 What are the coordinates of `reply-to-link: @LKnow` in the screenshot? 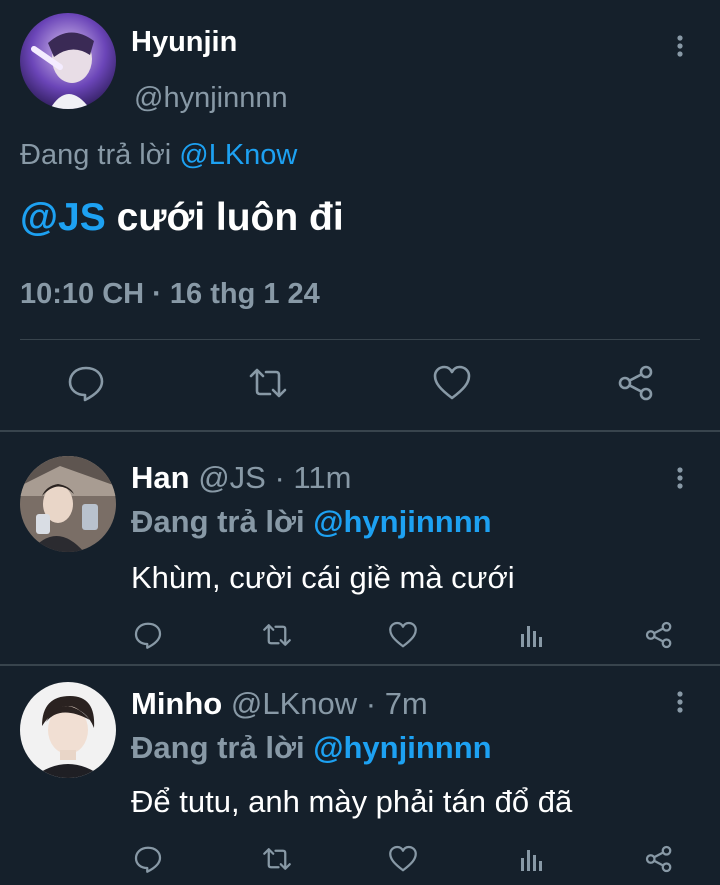 It's located at (238, 155).